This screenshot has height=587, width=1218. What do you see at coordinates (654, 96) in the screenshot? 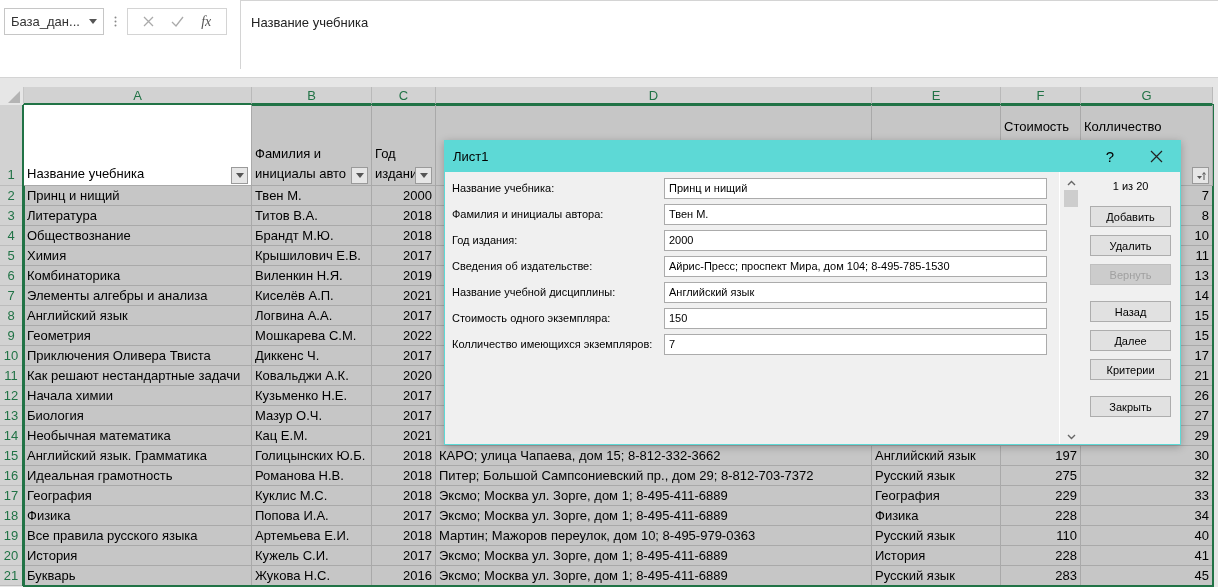
I see `column-header: D` at bounding box center [654, 96].